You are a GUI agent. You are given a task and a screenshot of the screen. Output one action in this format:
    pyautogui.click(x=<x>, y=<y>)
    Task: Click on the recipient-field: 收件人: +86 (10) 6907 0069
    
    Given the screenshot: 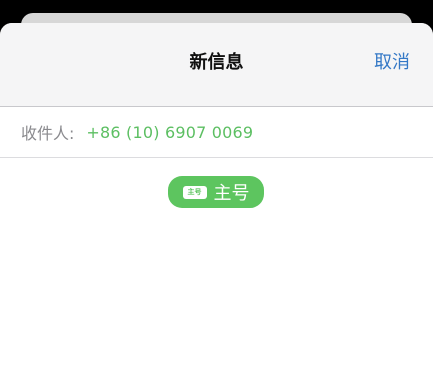 What is the action you would take?
    pyautogui.click(x=216, y=132)
    